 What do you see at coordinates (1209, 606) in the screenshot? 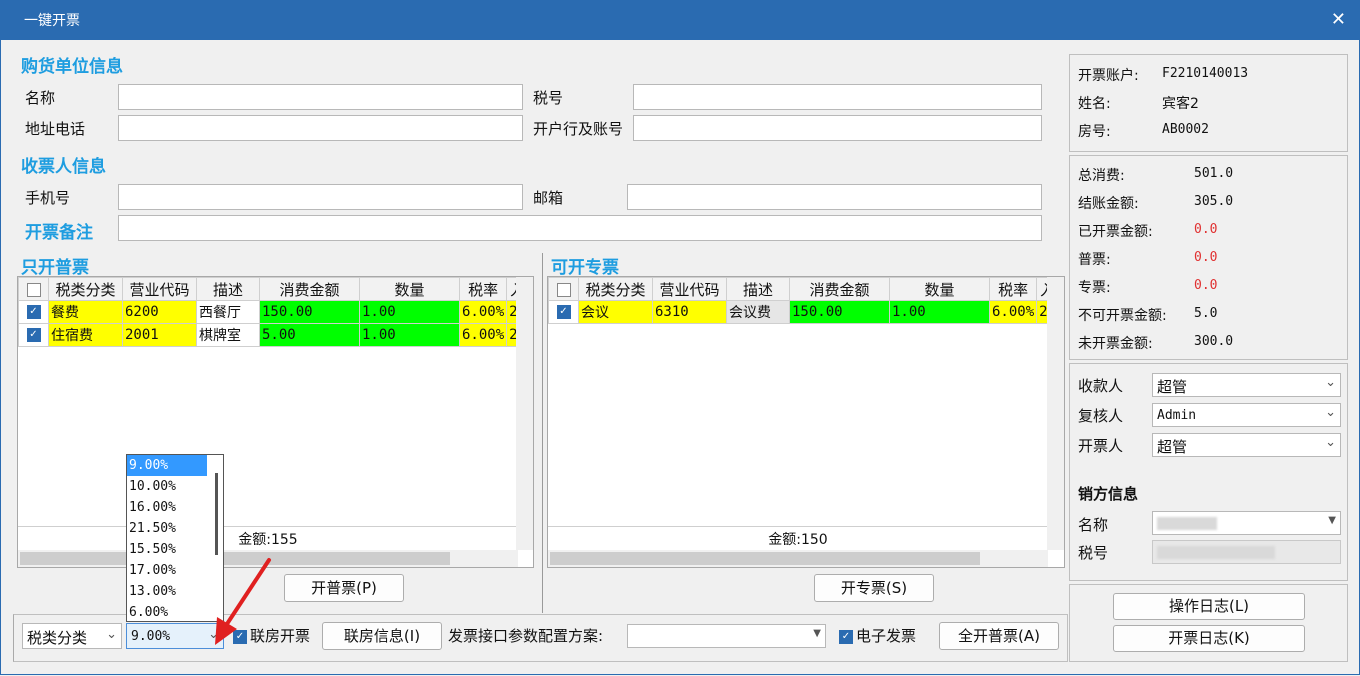
I see `operation-log-button: 操作日志(L)` at bounding box center [1209, 606].